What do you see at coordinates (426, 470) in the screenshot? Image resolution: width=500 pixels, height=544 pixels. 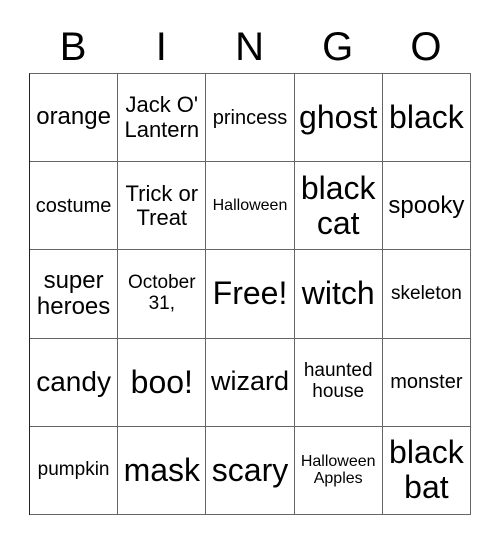 I see `bingo-cell: black bat` at bounding box center [426, 470].